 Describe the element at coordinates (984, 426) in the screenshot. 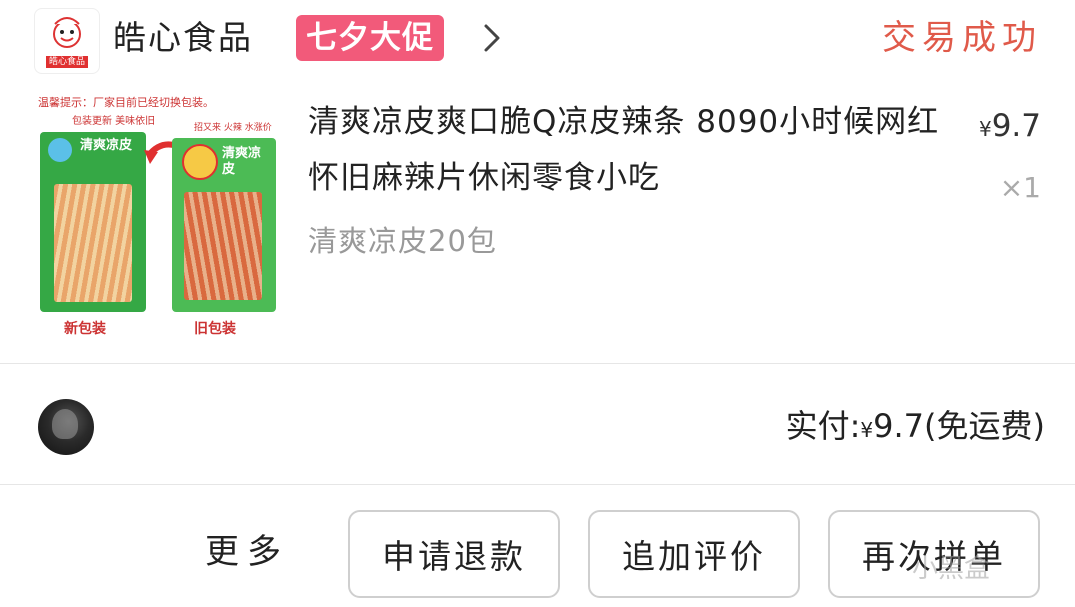

I see `shipping-note: (免运费)` at that location.